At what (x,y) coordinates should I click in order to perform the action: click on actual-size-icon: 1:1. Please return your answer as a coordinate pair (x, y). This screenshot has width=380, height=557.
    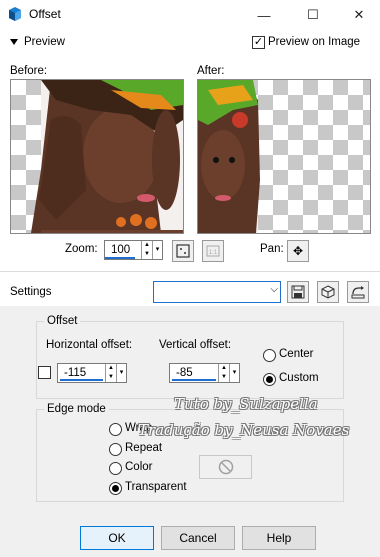
    Looking at the image, I should click on (213, 251).